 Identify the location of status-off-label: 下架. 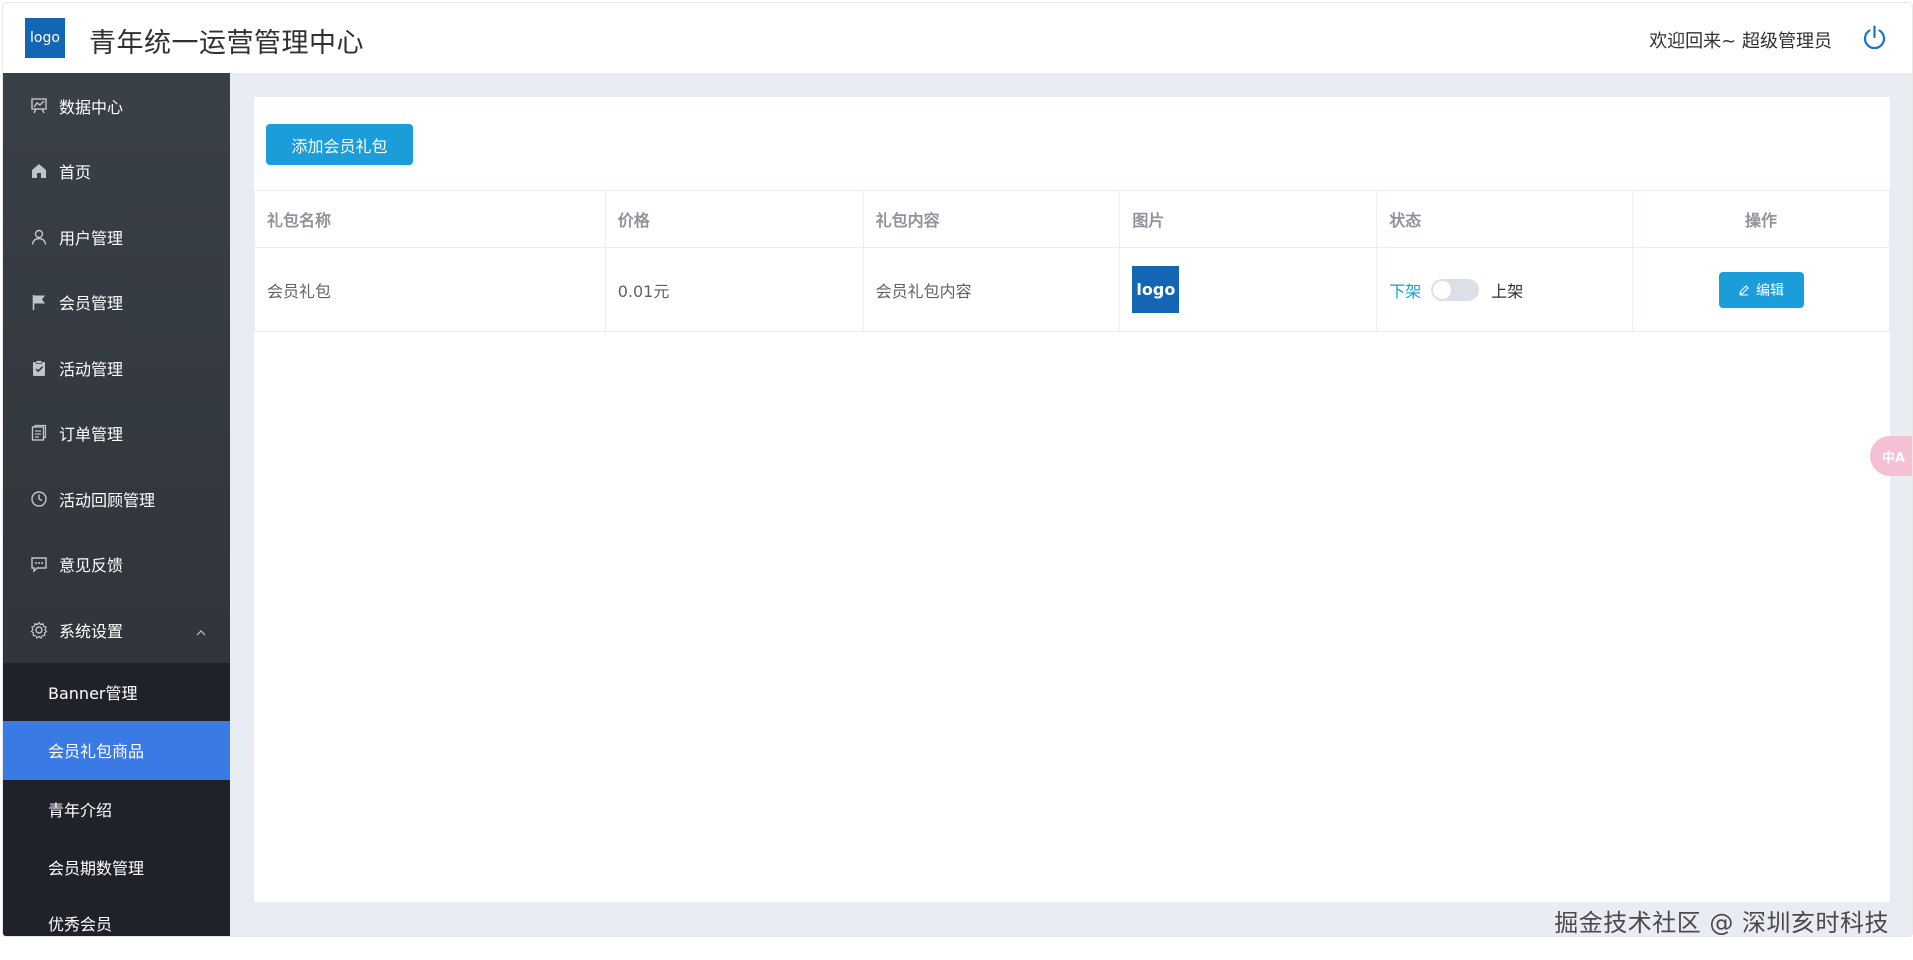
(1405, 291).